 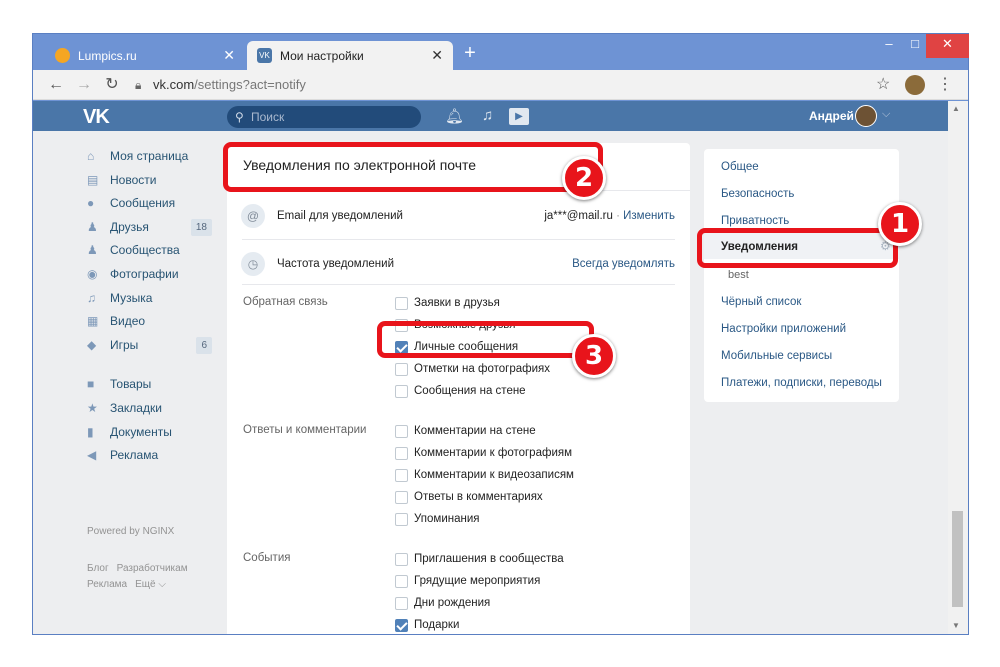 What do you see at coordinates (427, 626) in the screenshot?
I see `notification-checkbox: Подарки` at bounding box center [427, 626].